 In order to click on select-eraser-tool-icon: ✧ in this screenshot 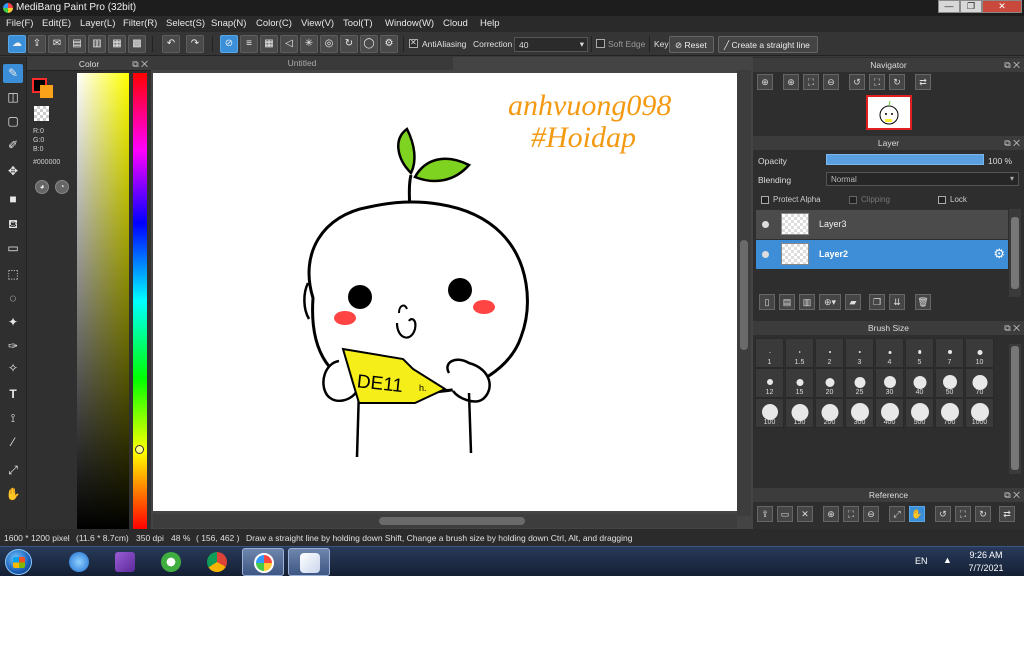, I will do `click(13, 368)`.